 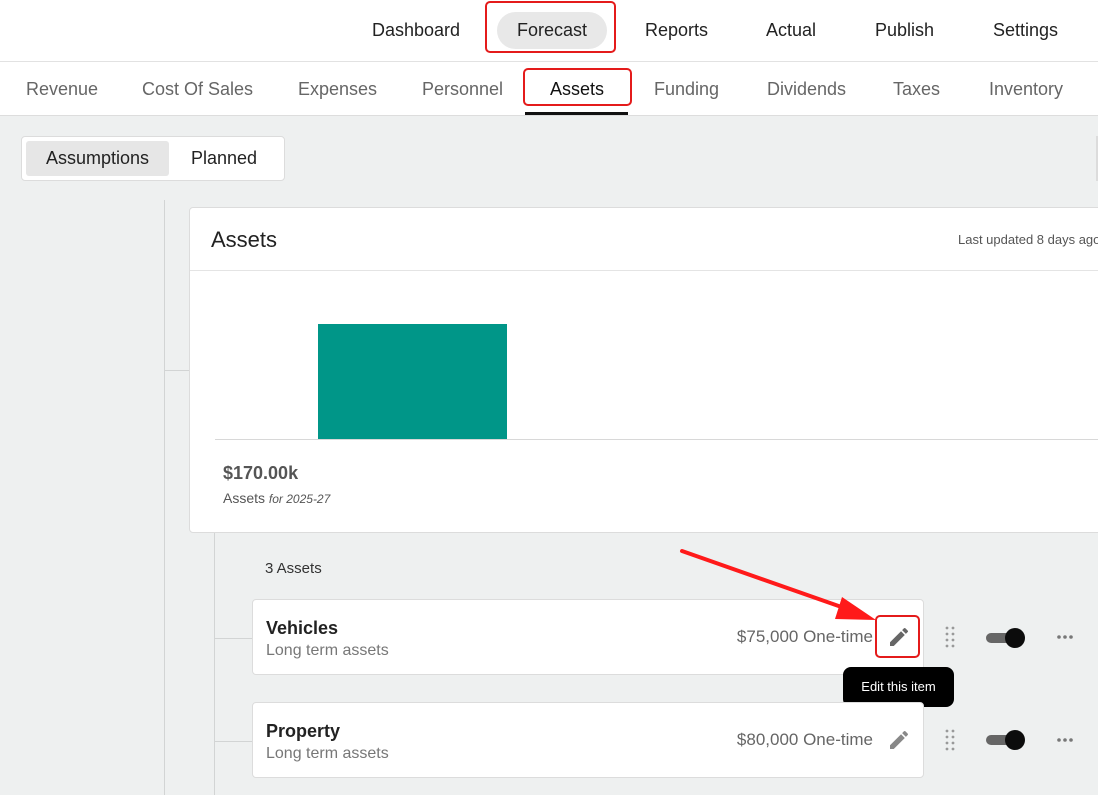 What do you see at coordinates (898, 687) in the screenshot?
I see `edit-tooltip: Edit this item` at bounding box center [898, 687].